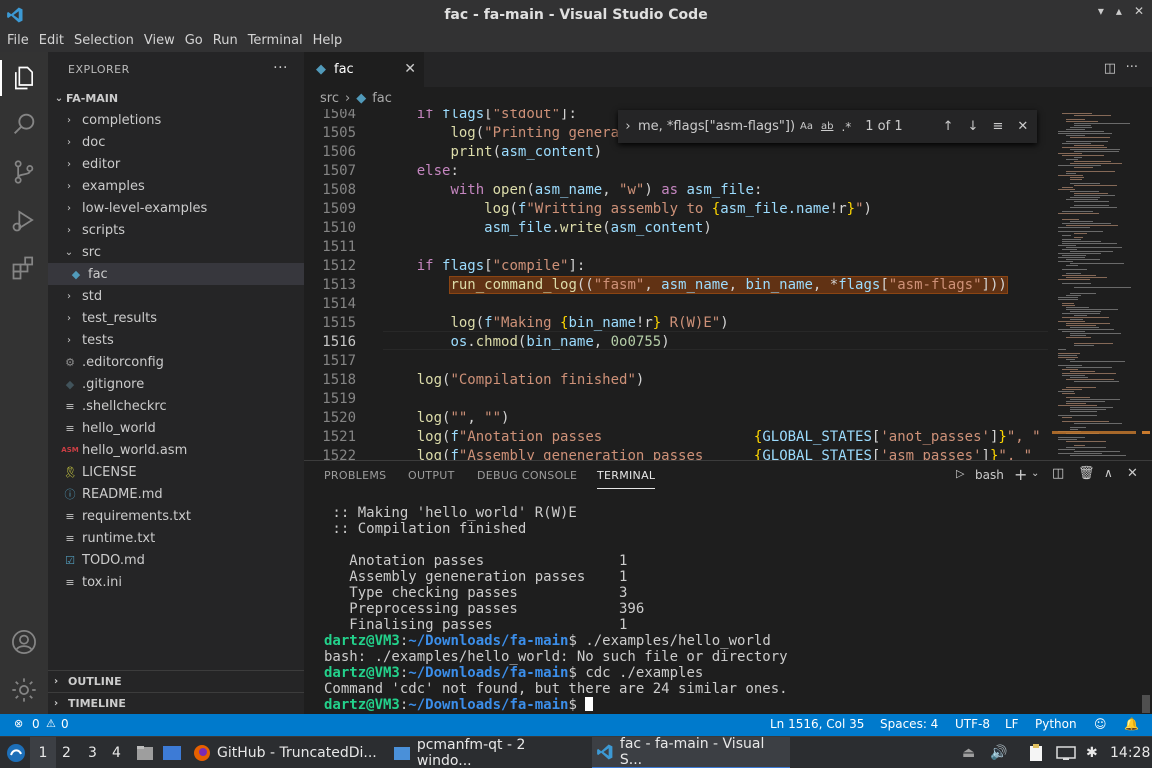 Image resolution: width=1152 pixels, height=768 pixels. Describe the element at coordinates (43, 752) in the screenshot. I see `workspace-1: 1` at that location.